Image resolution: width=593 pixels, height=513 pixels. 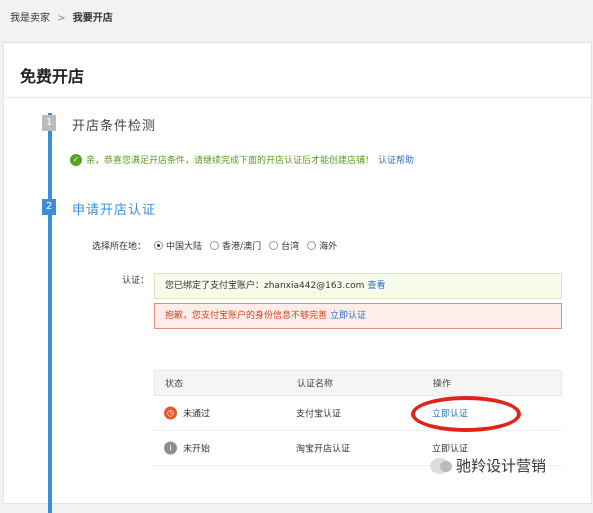 I want to click on radio-hk-macau, so click(x=215, y=245).